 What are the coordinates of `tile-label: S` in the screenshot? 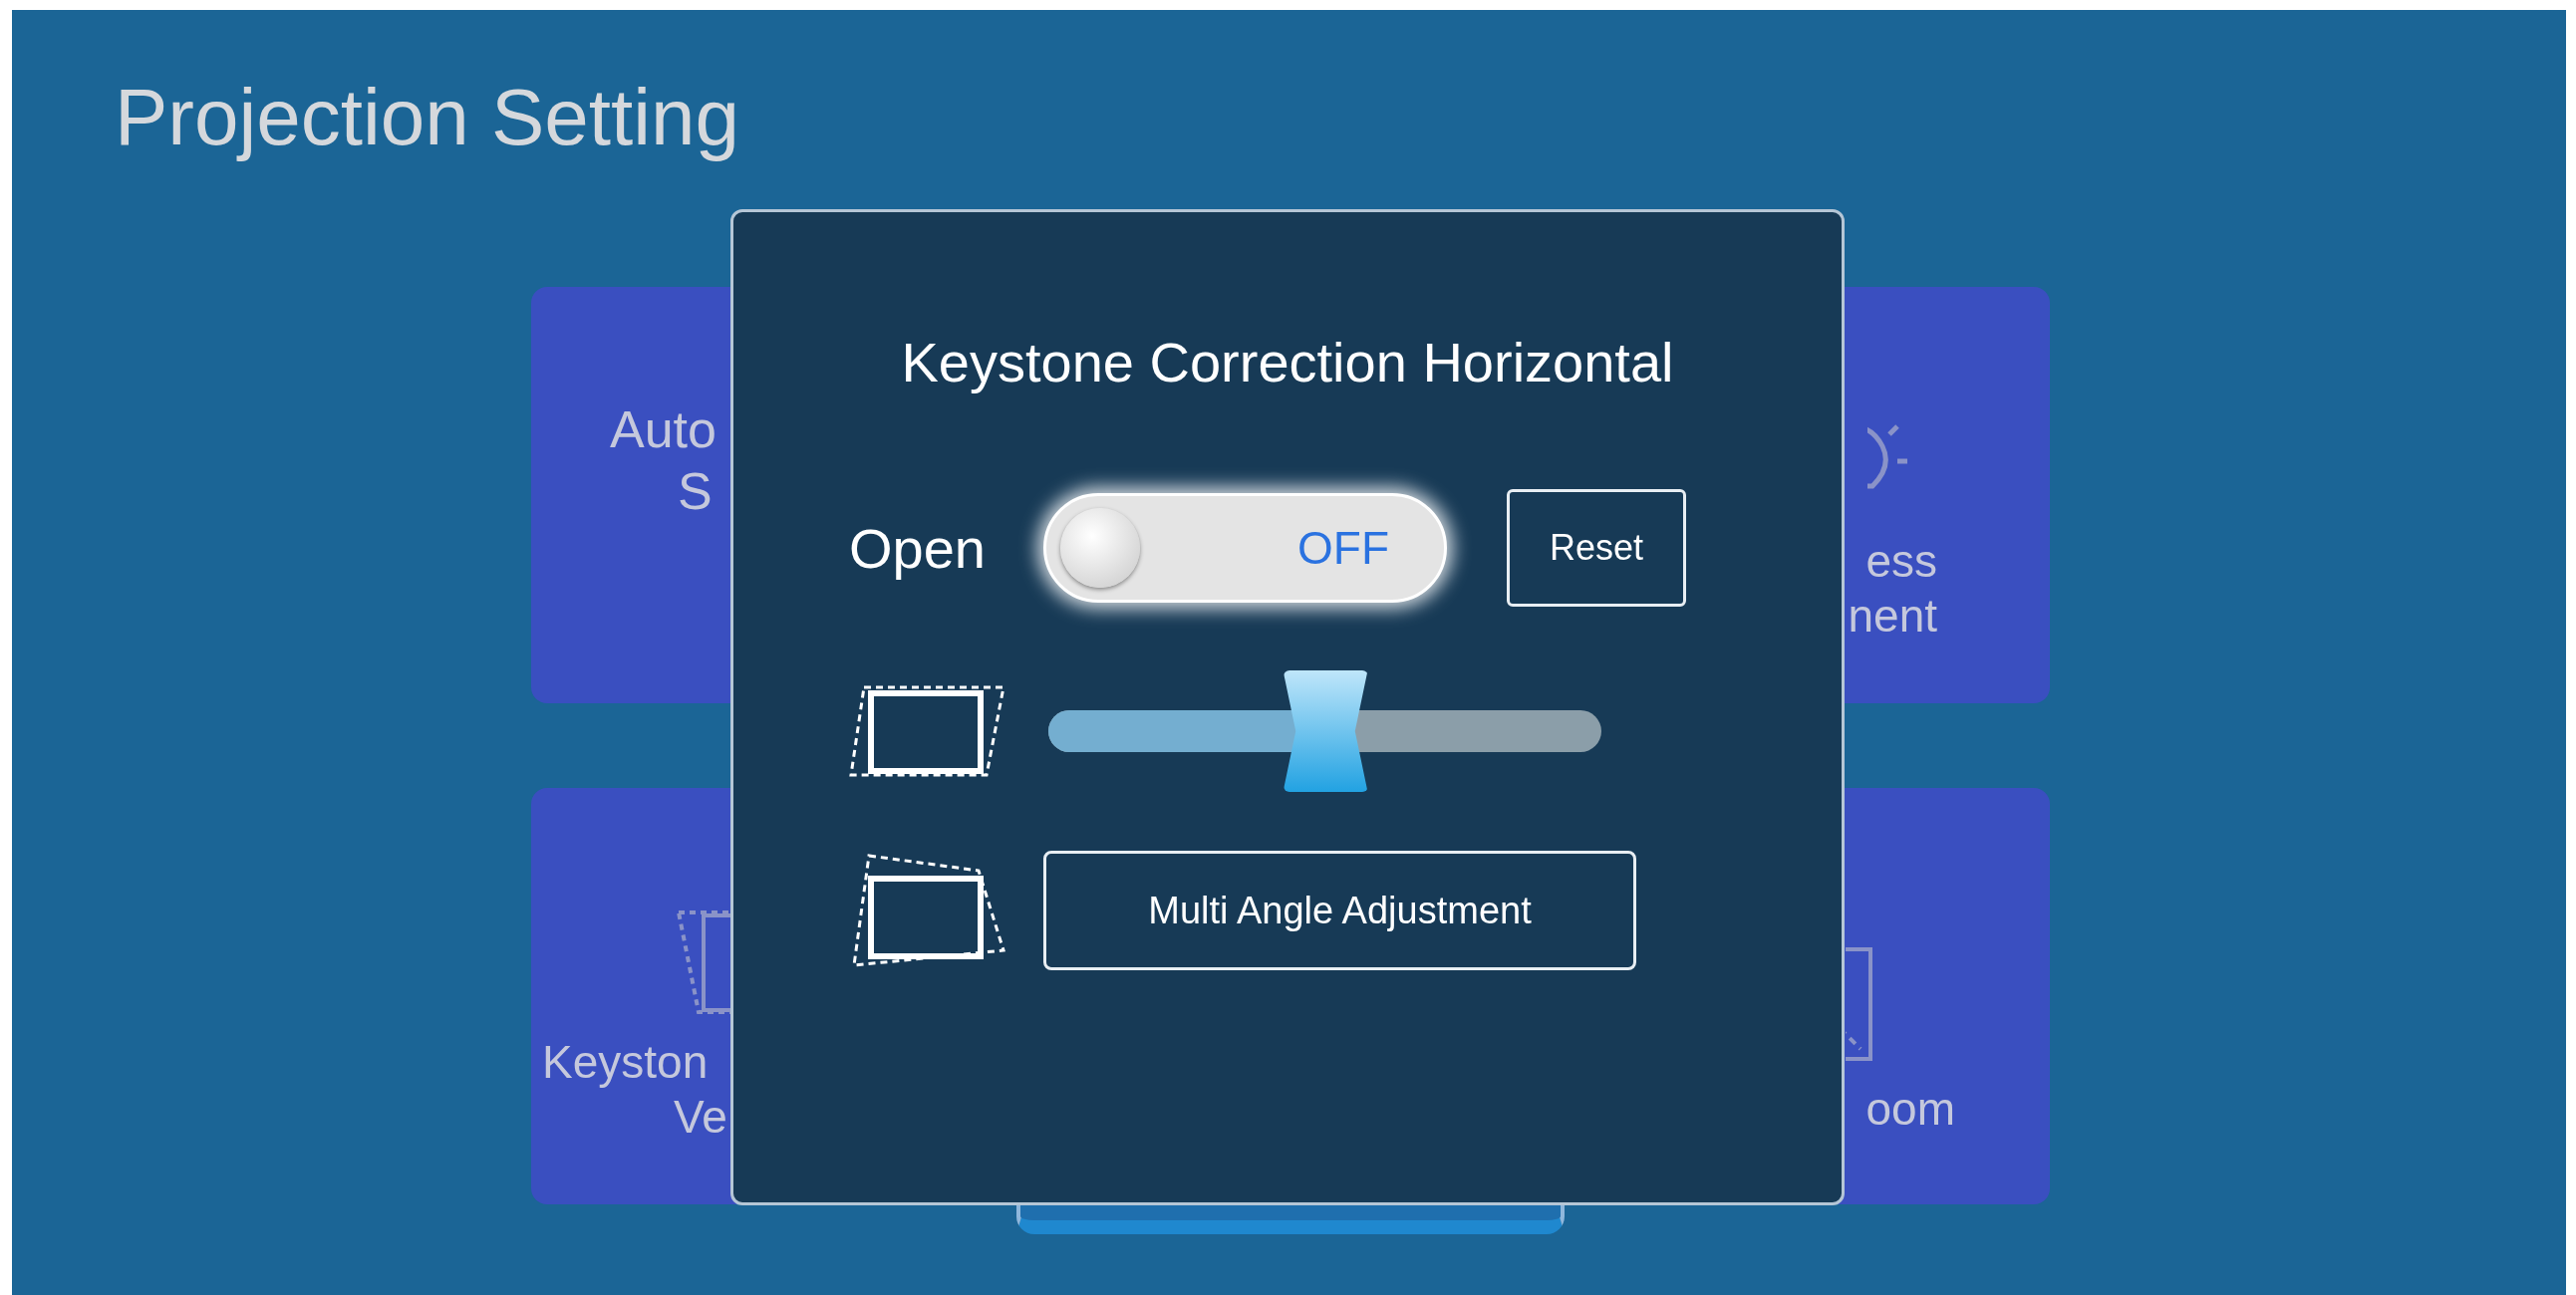 It's located at (695, 491).